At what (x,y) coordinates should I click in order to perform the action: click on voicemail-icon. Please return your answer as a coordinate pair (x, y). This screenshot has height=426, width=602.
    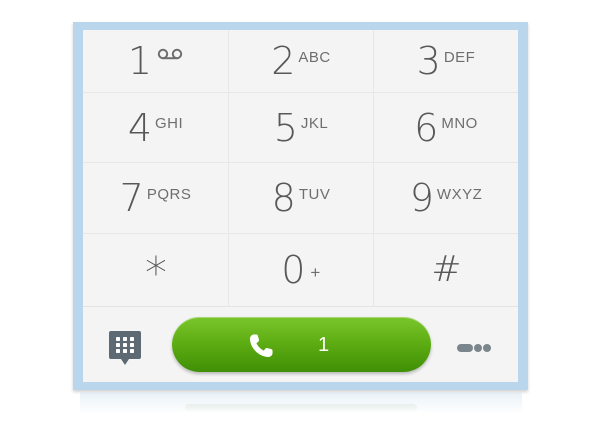
    Looking at the image, I should click on (170, 57).